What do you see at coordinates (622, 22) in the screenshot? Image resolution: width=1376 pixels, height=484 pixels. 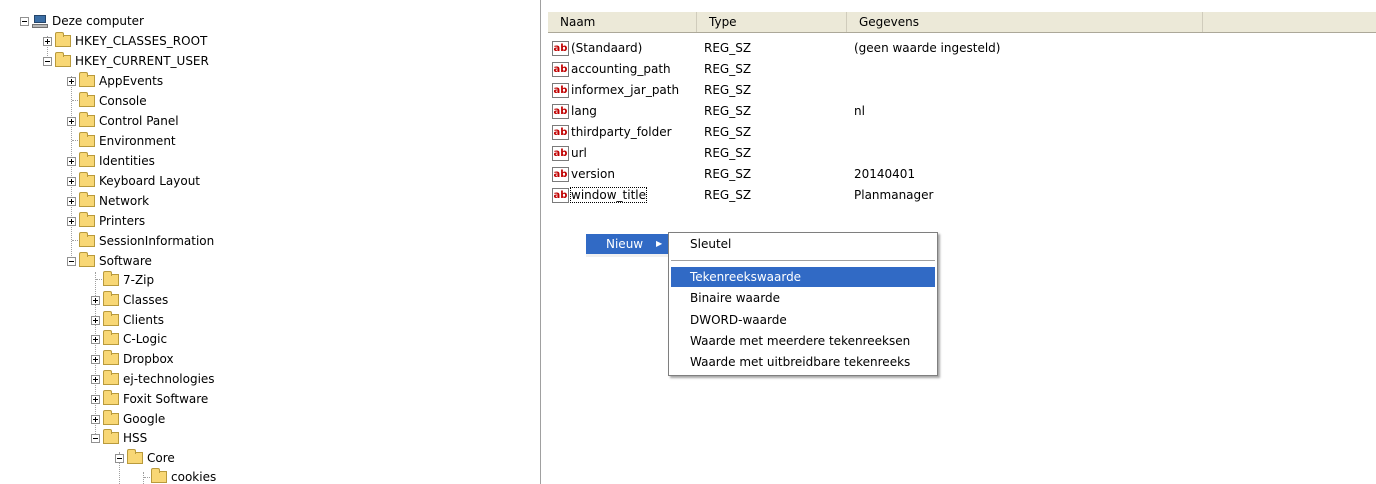 I see `column-header-name: Naam` at bounding box center [622, 22].